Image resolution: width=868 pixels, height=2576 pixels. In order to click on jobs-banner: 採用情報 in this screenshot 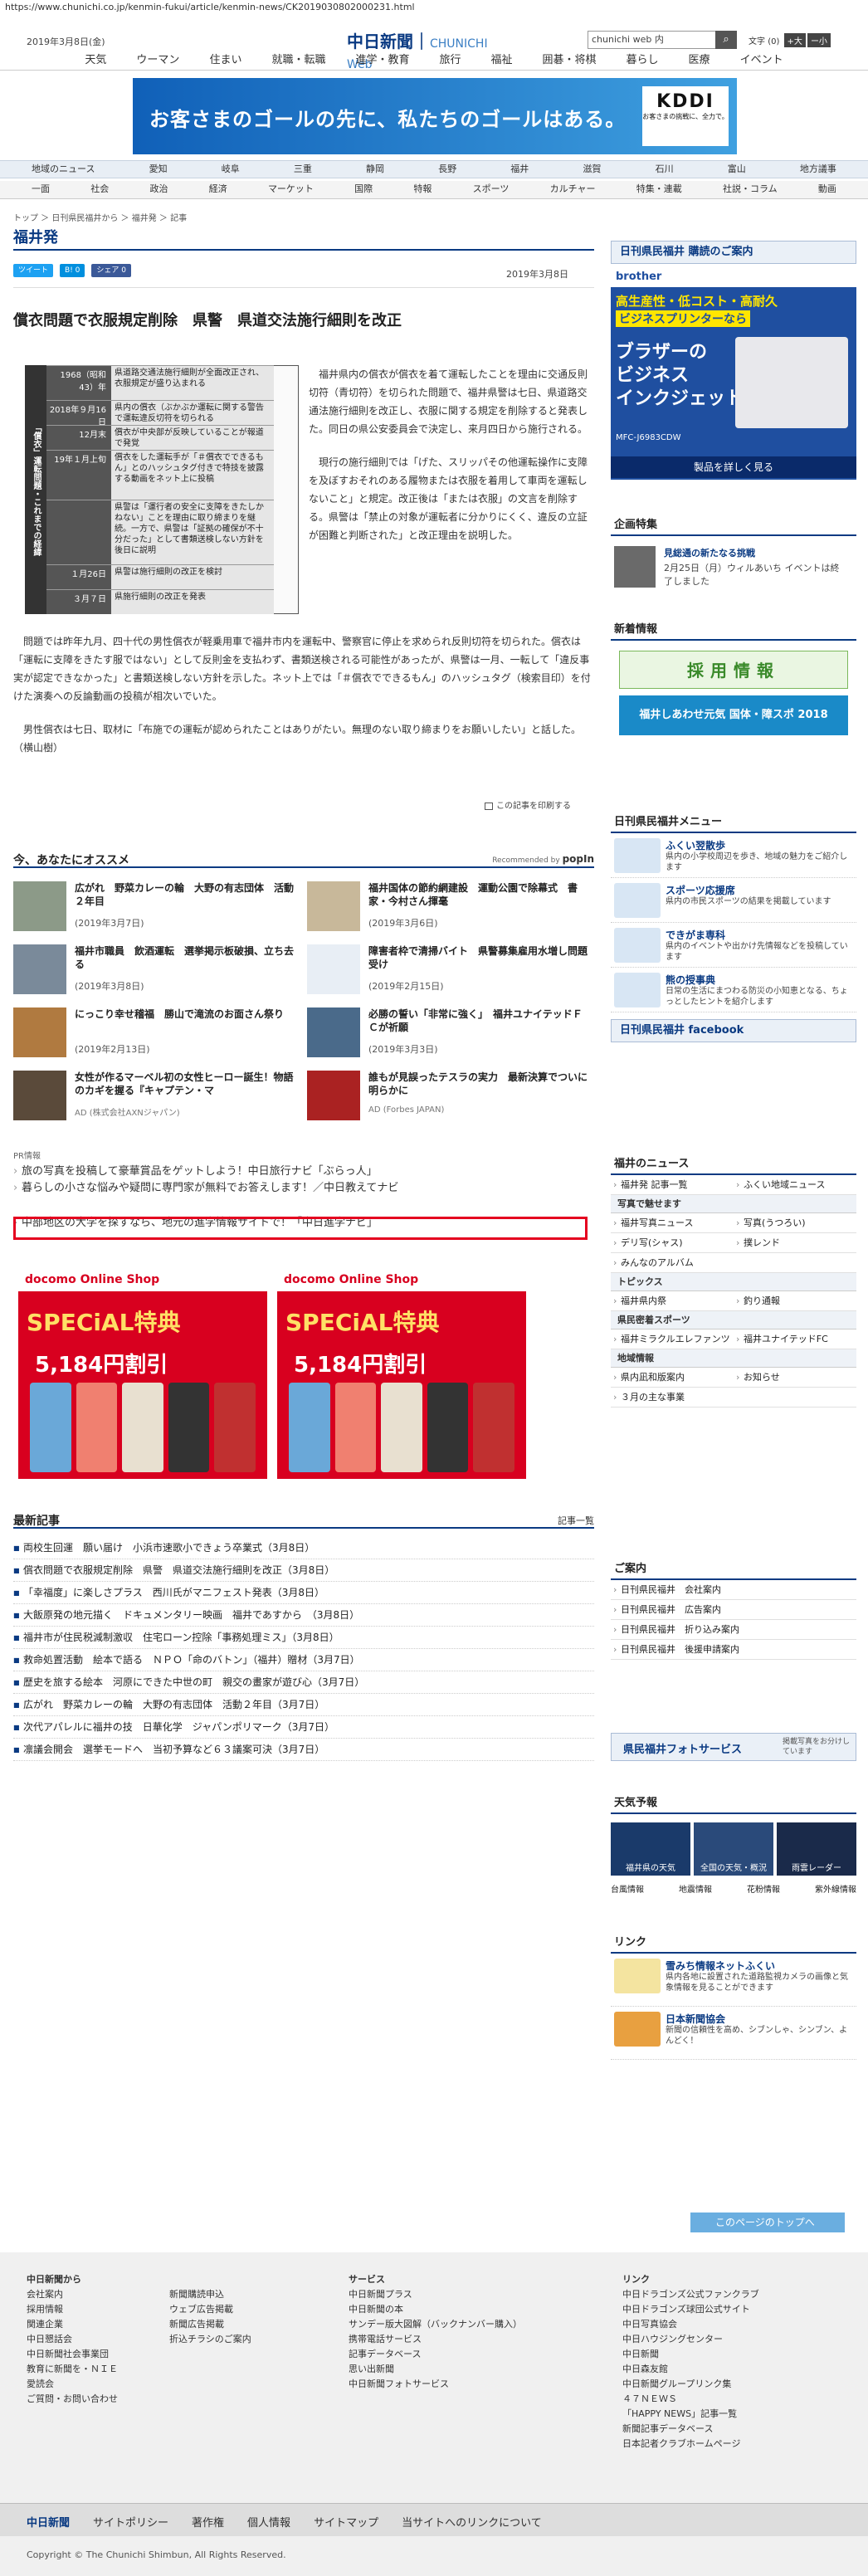, I will do `click(733, 670)`.